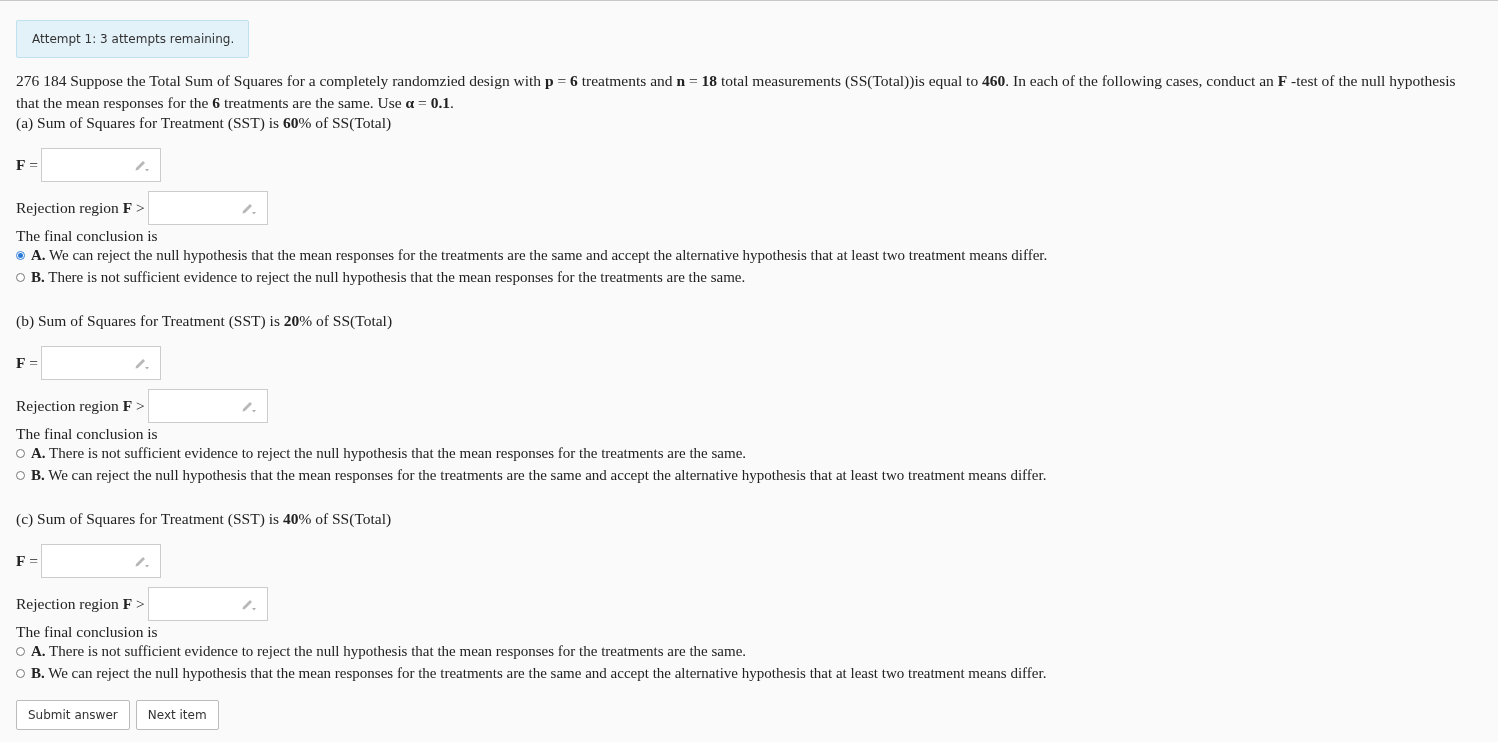 The image size is (1498, 742). What do you see at coordinates (204, 123) in the screenshot?
I see `part-heading: (a) Sum of Squares for Treatment (SST) is 60% of SS(Total)` at bounding box center [204, 123].